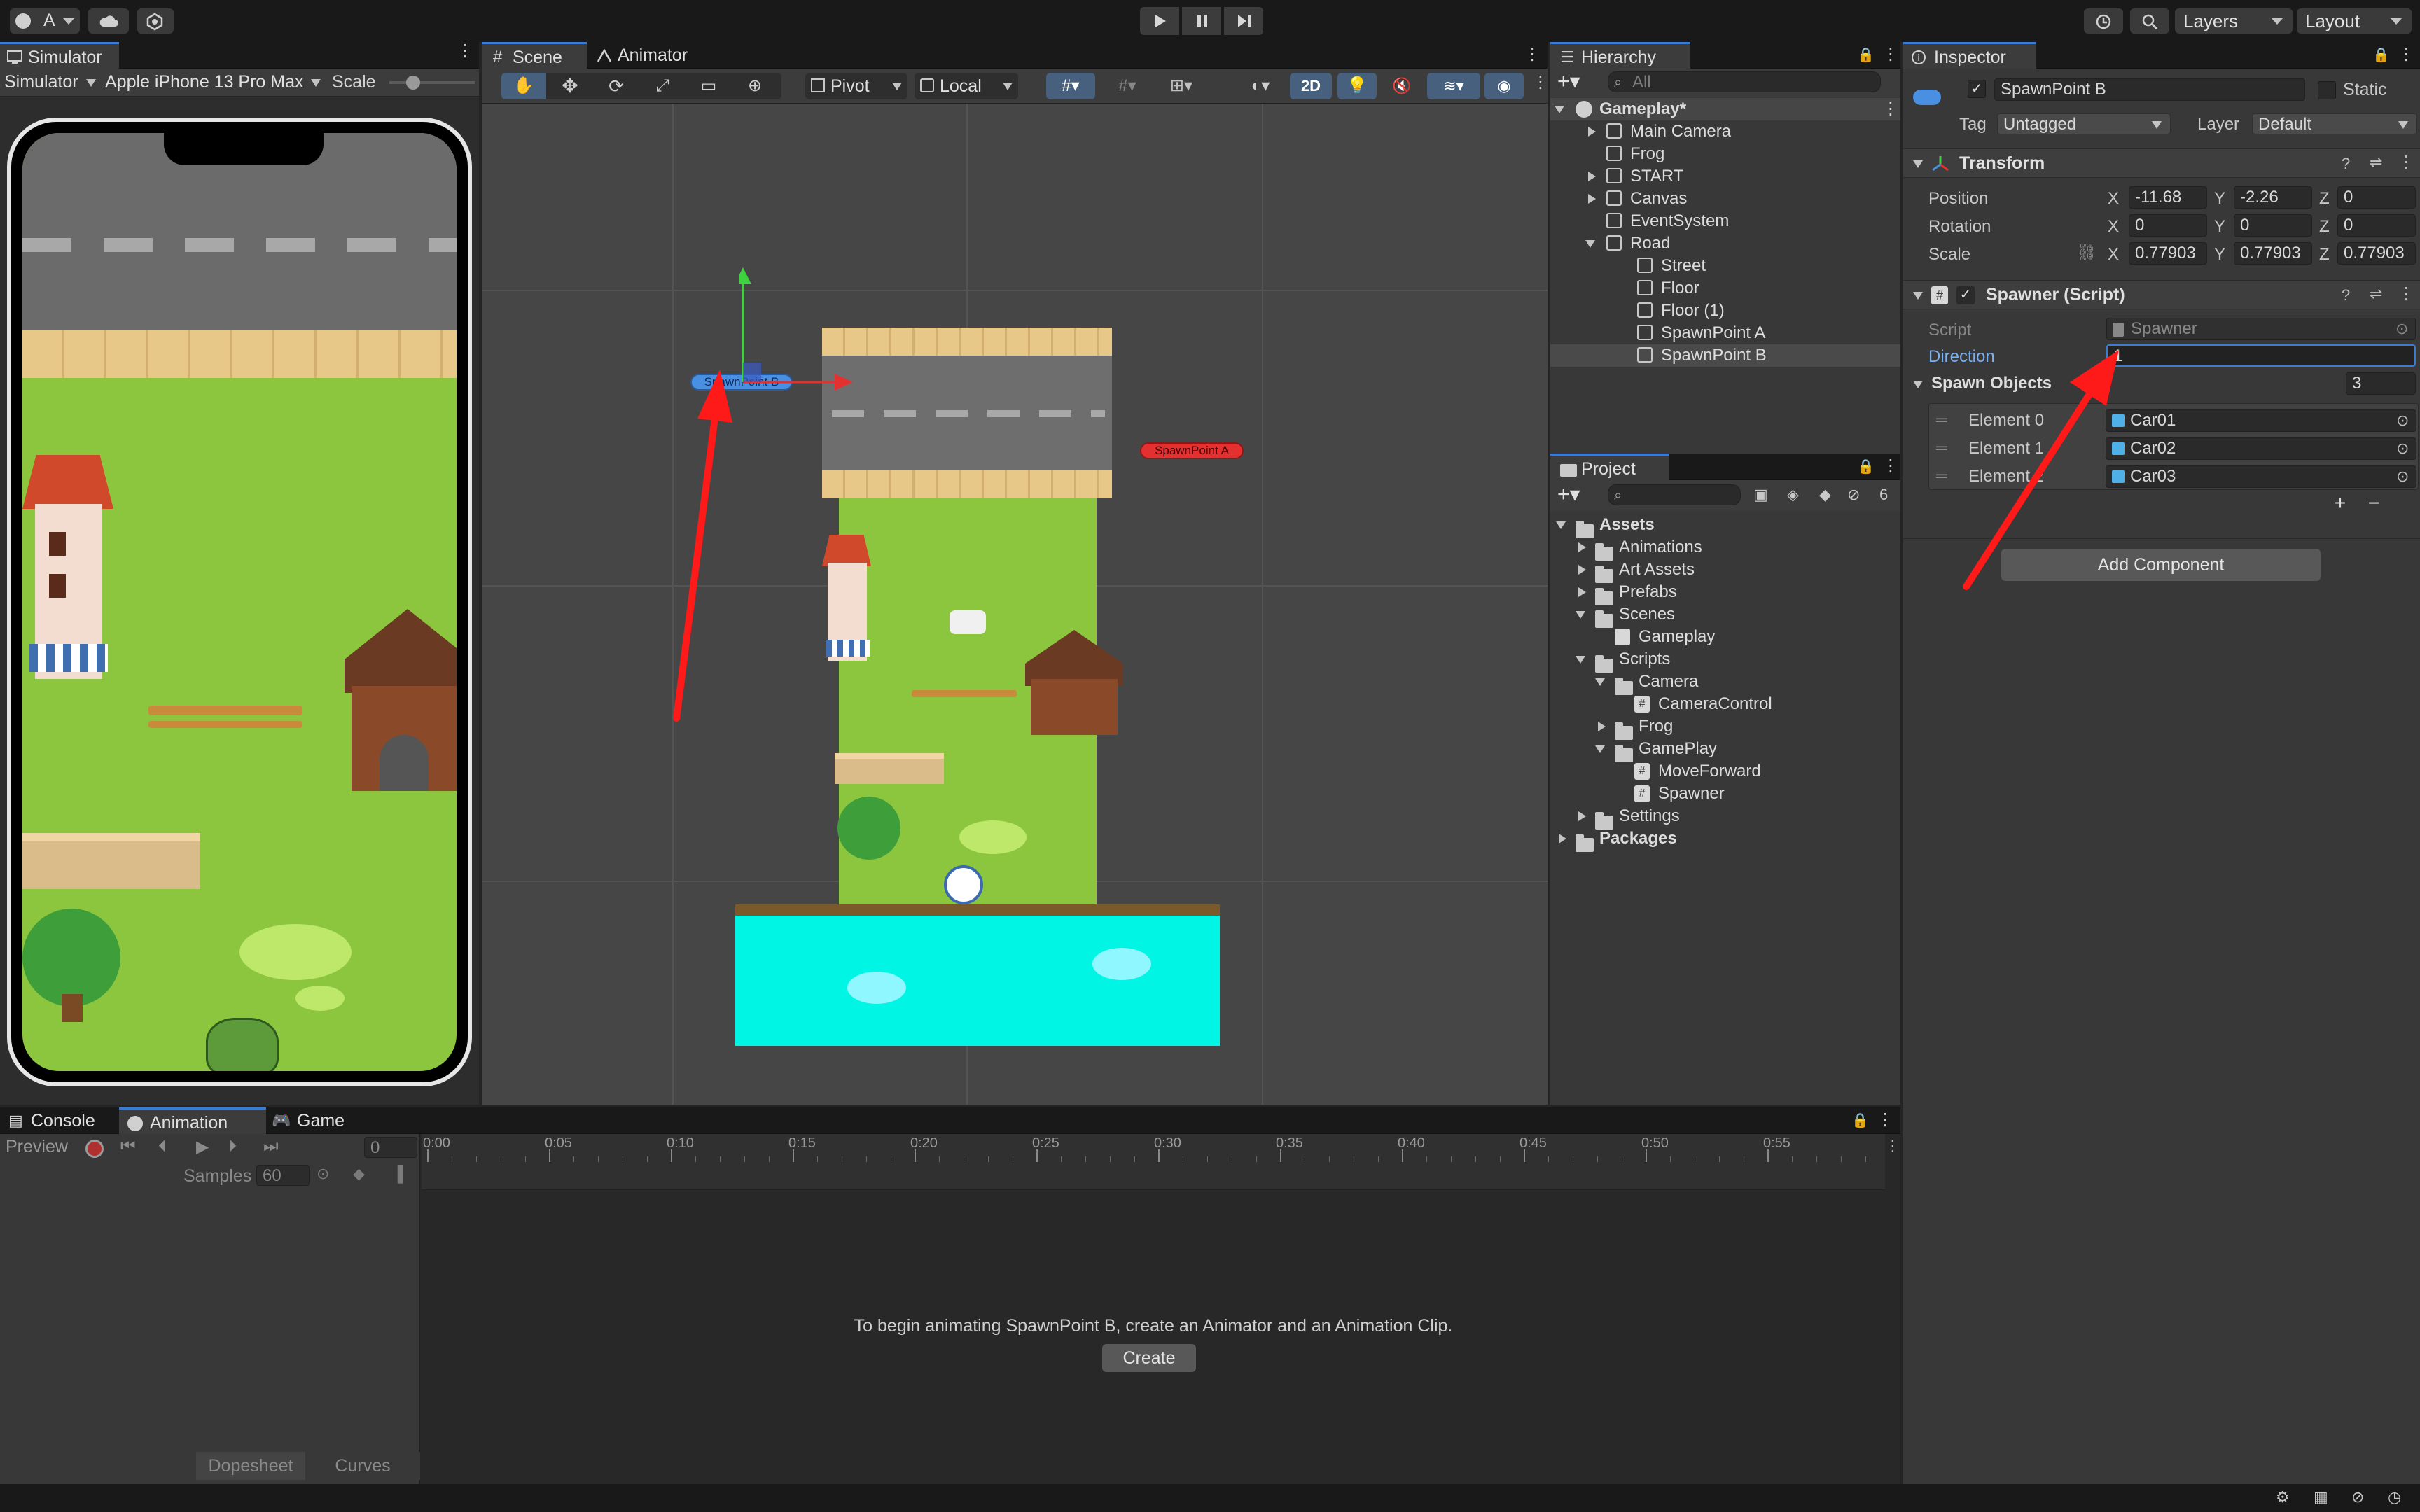 The width and height of the screenshot is (2420, 1512). What do you see at coordinates (1725, 727) in the screenshot?
I see `project-tree-item: Frog` at bounding box center [1725, 727].